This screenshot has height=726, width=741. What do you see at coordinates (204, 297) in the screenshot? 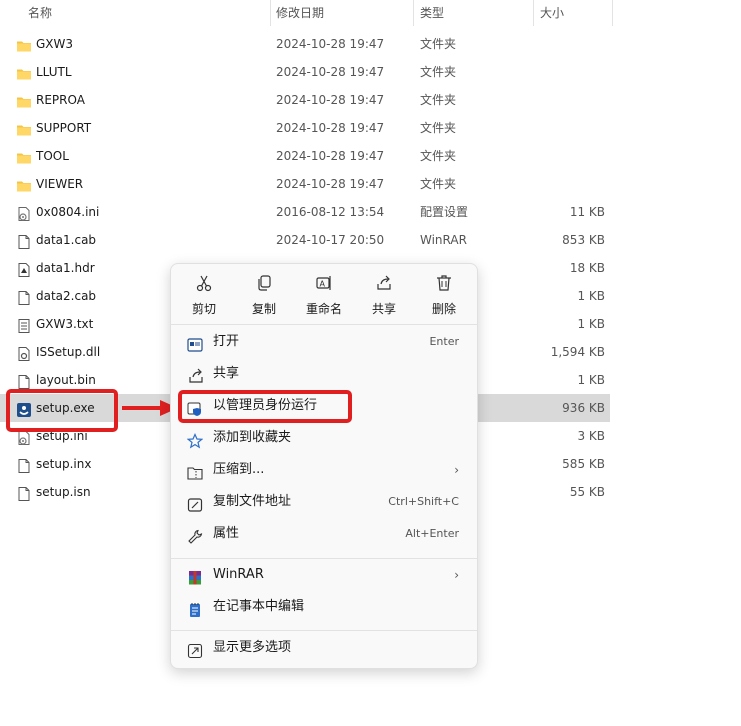
I see `quick-action-button: 剪切` at bounding box center [204, 297].